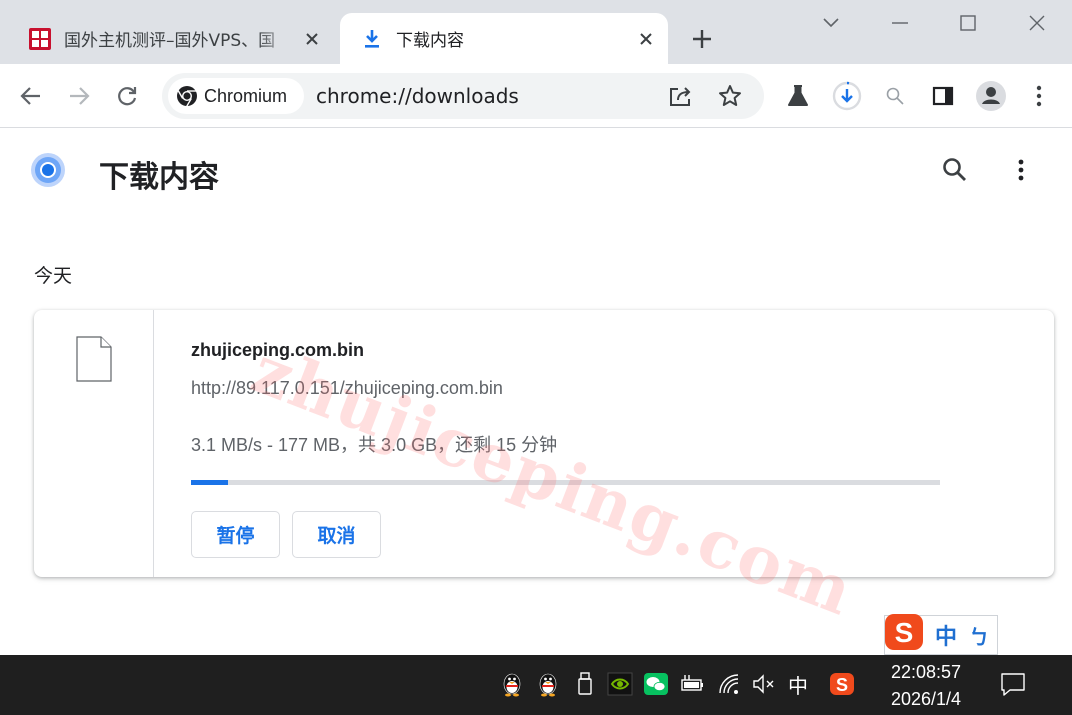  I want to click on download-progress-fill, so click(210, 482).